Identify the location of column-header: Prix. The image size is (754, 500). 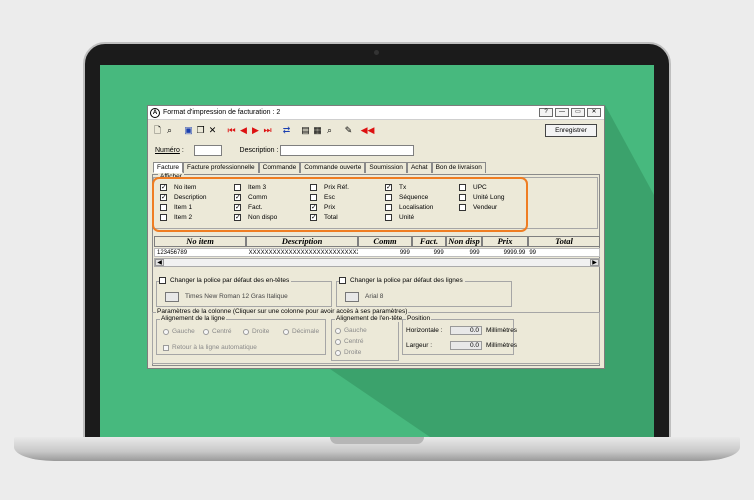
(505, 241).